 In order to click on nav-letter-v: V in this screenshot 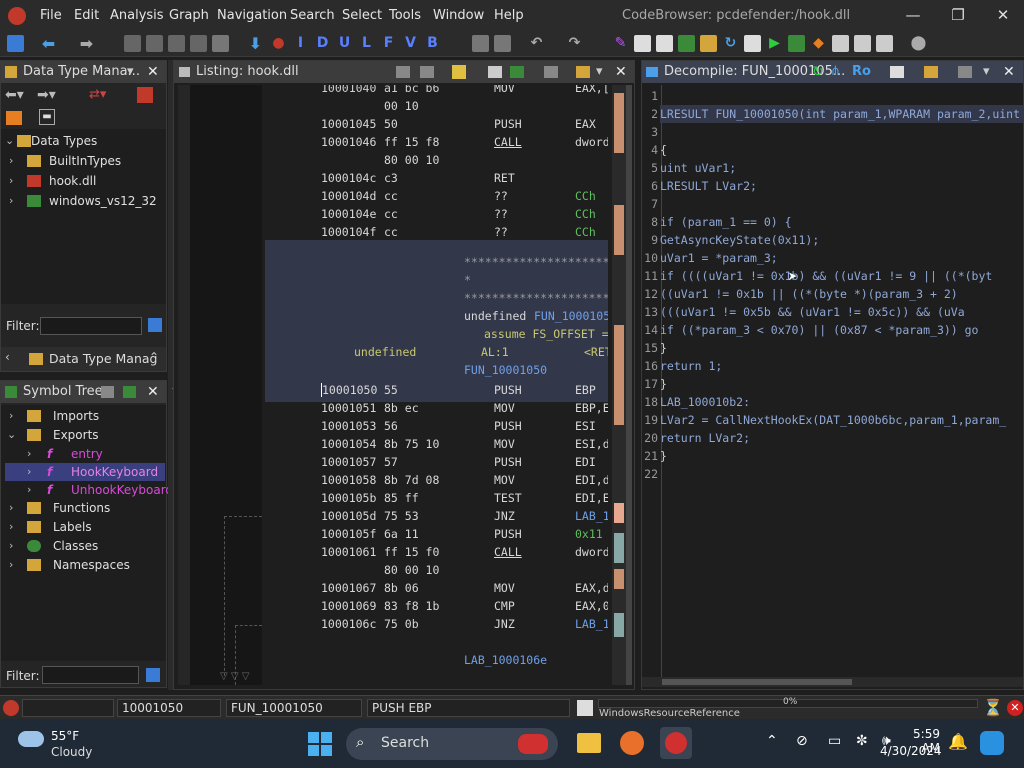, I will do `click(410, 43)`.